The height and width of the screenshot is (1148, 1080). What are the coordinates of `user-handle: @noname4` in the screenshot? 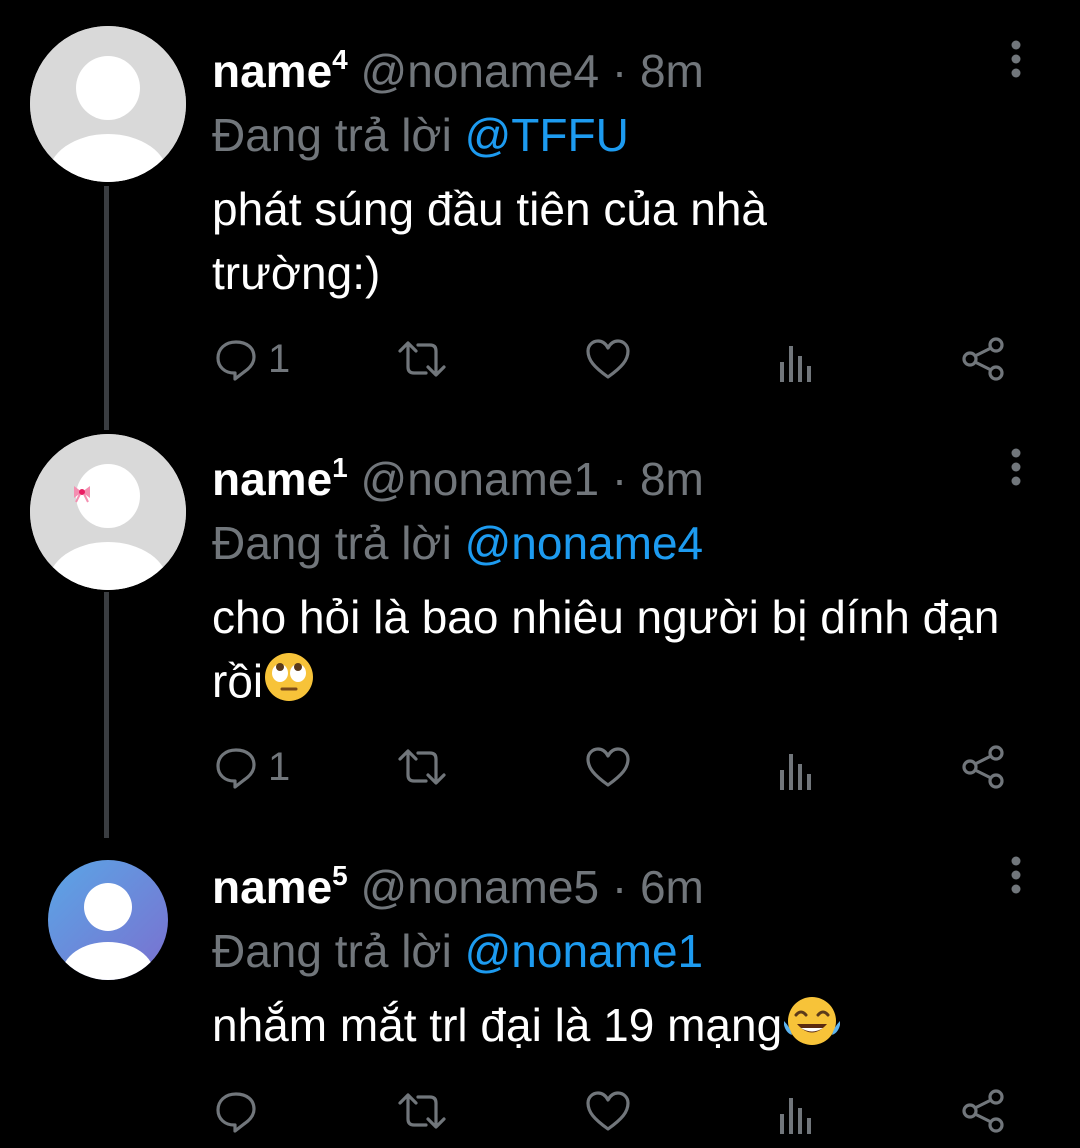 It's located at (480, 71).